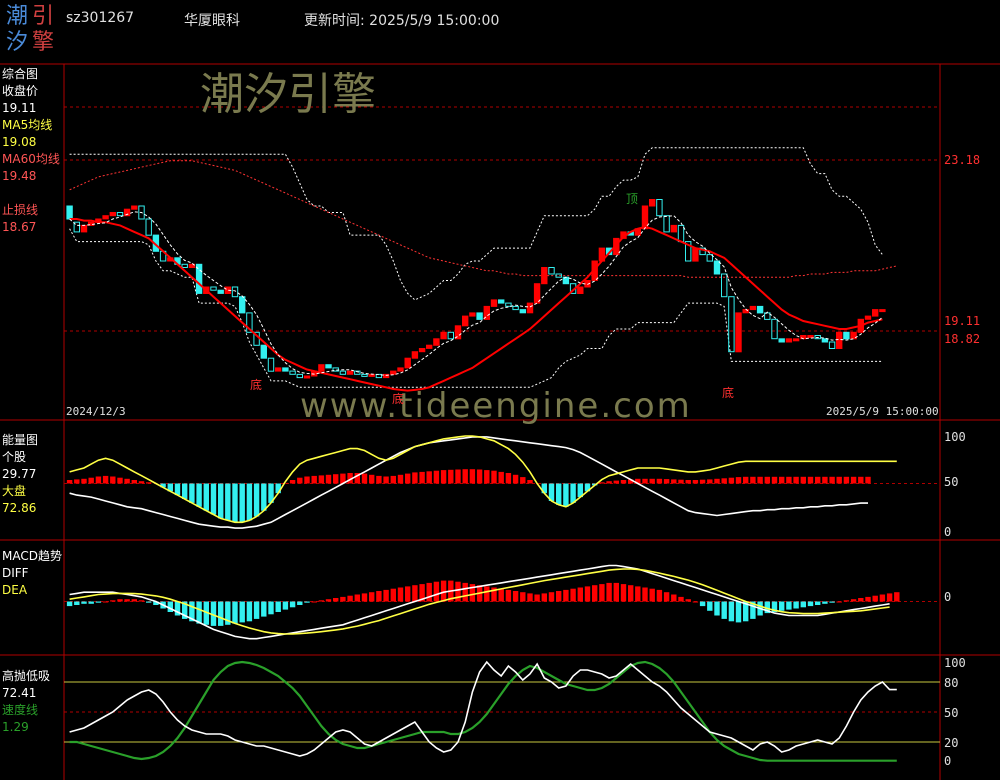 Image resolution: width=1000 pixels, height=780 pixels. What do you see at coordinates (483, 219) in the screenshot?
I see `ma60-line` at bounding box center [483, 219].